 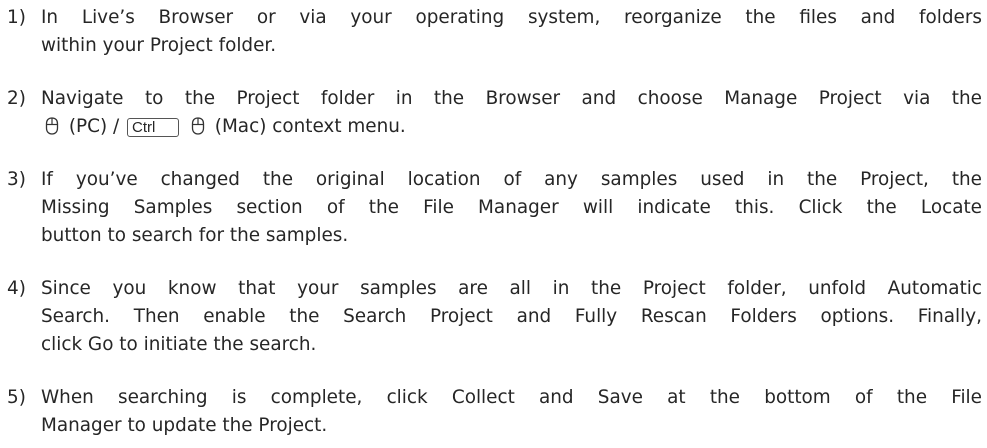 I want to click on step-number: 5), so click(x=16, y=397).